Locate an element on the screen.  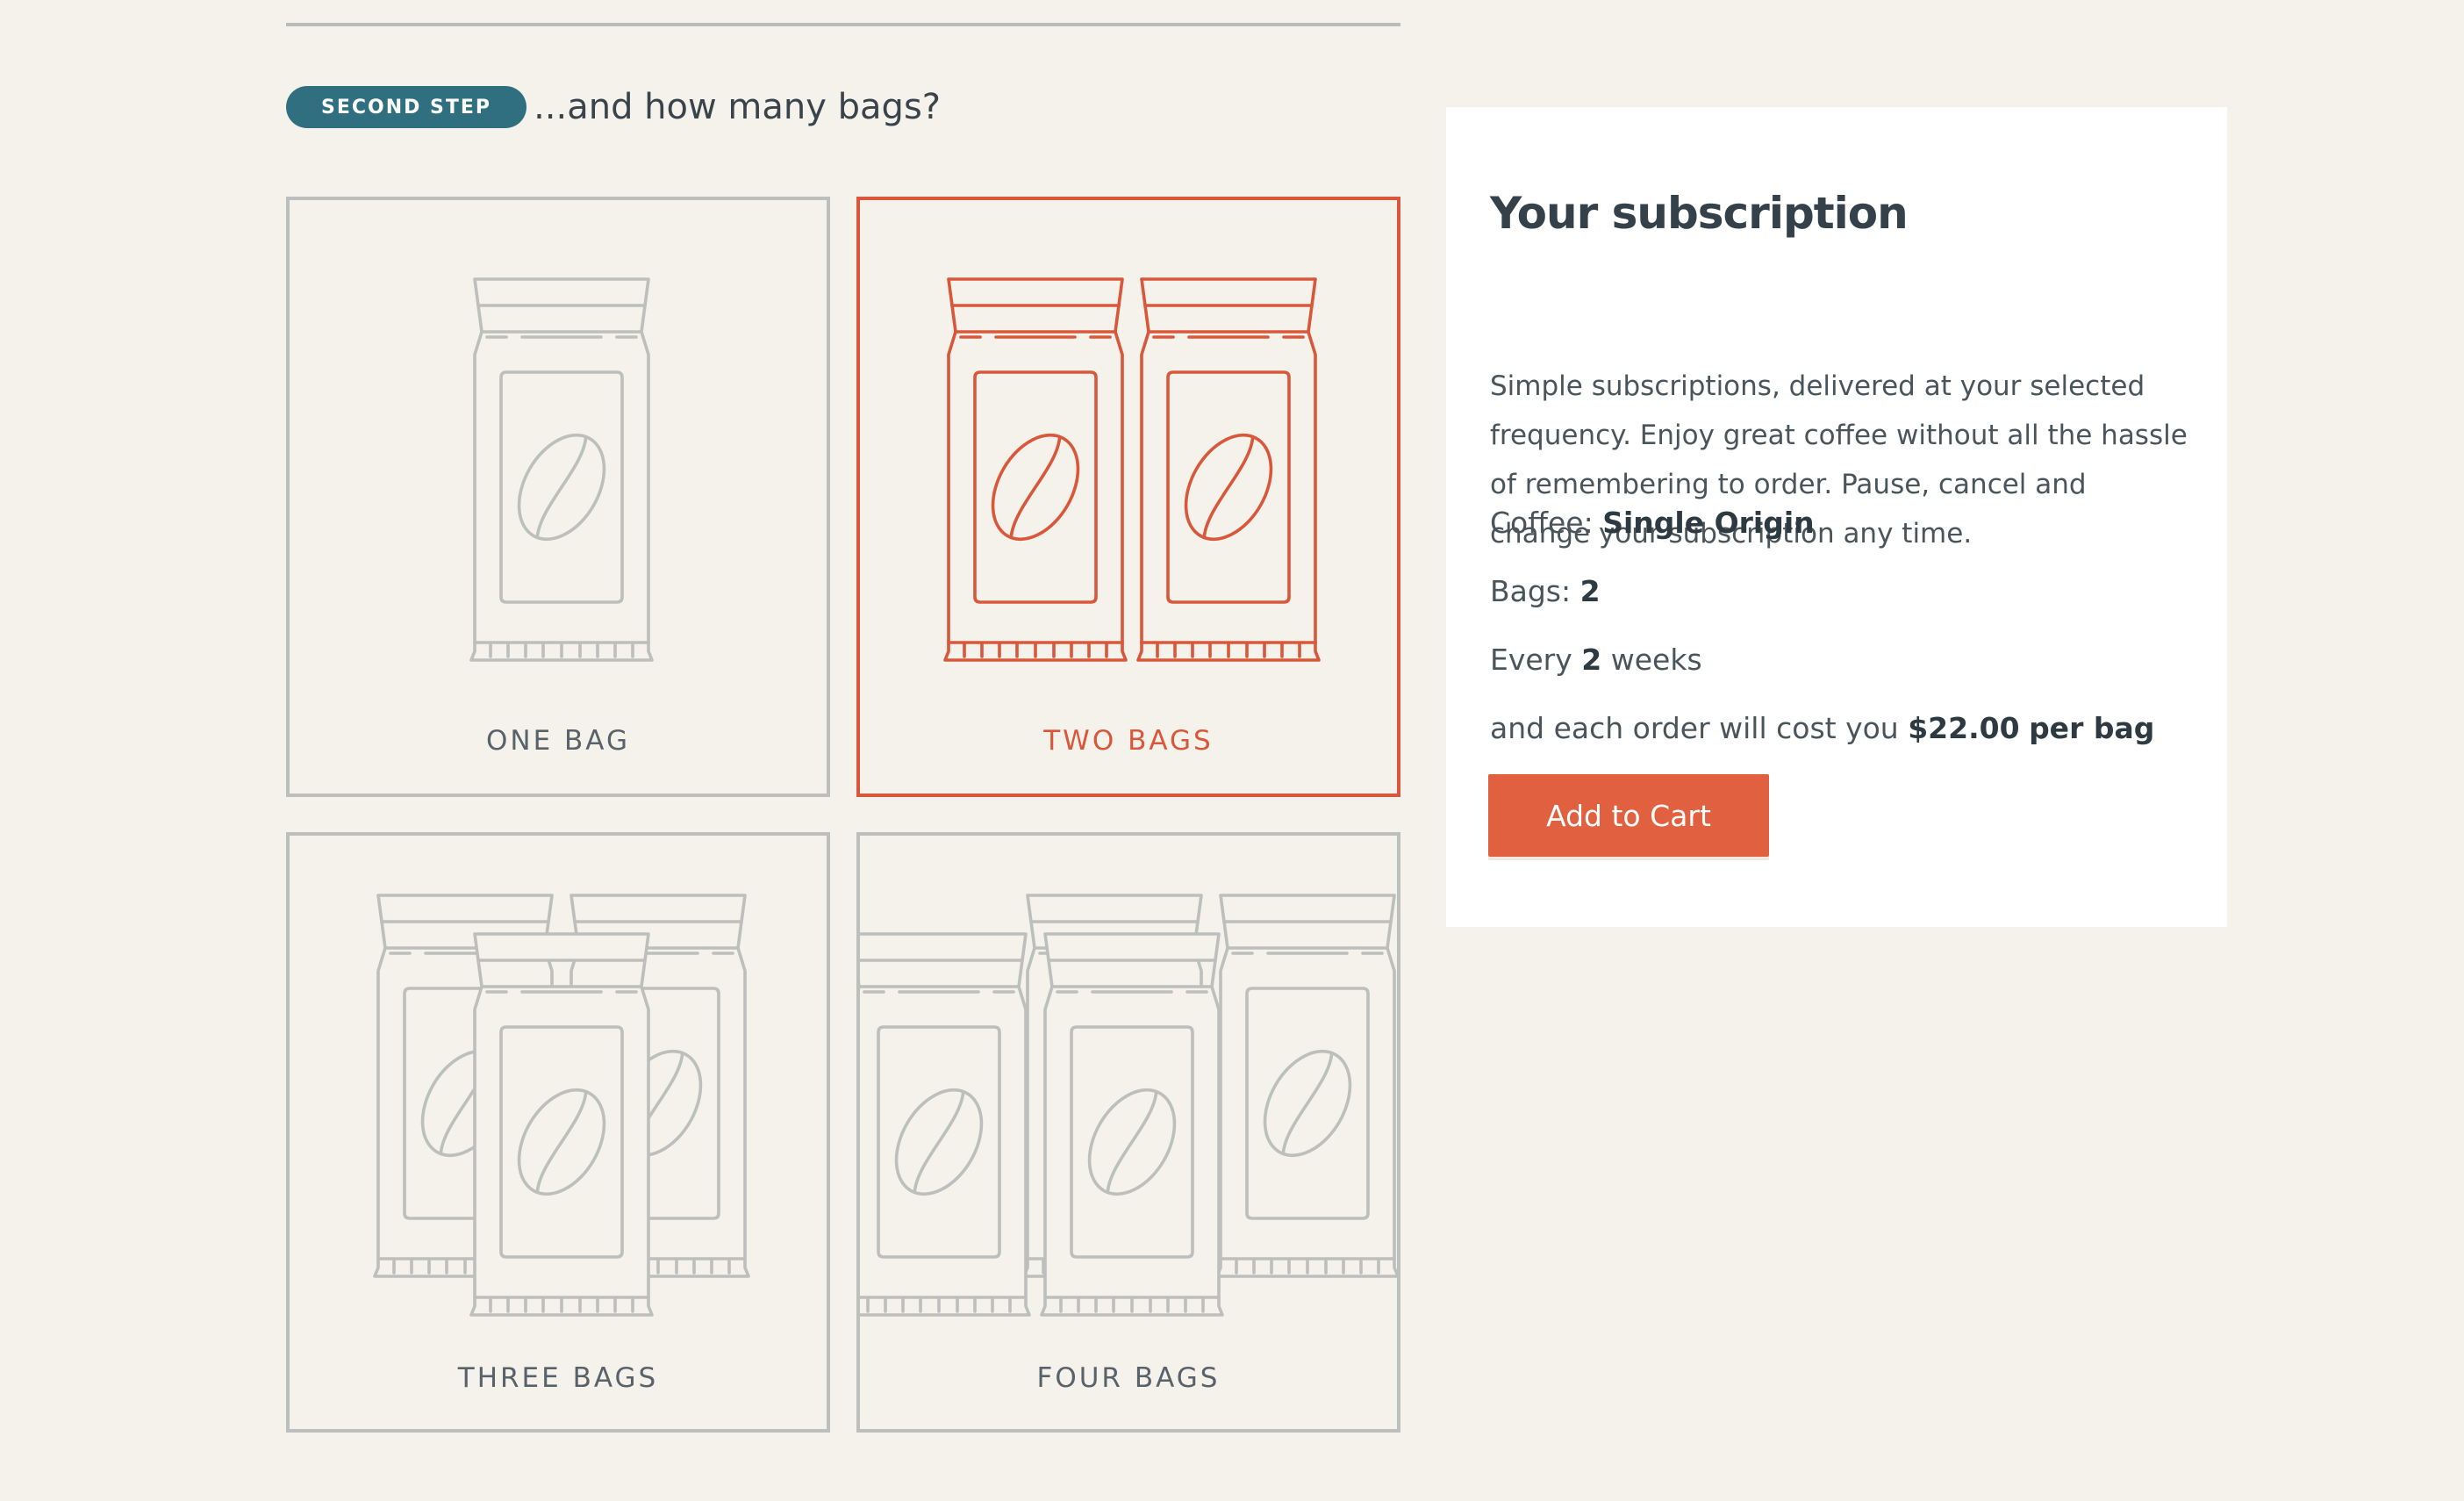
step-question: ...and how many bags? is located at coordinates (738, 107).